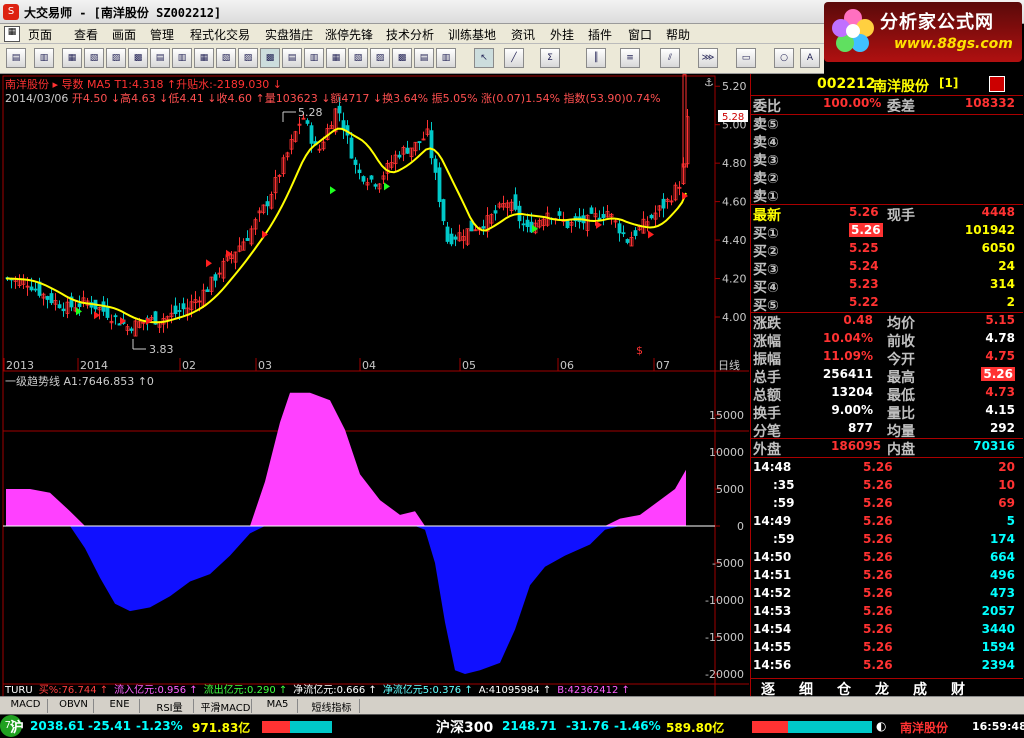  I want to click on indicator-axis-label: -5000, so click(728, 563).